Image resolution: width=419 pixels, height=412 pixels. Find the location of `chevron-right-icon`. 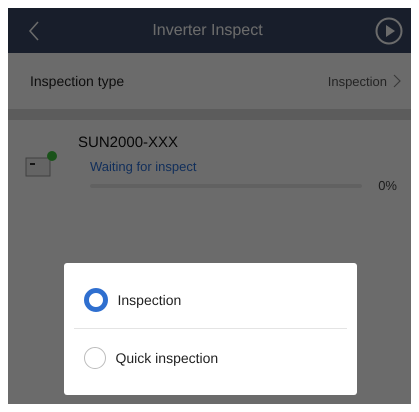

chevron-right-icon is located at coordinates (397, 81).